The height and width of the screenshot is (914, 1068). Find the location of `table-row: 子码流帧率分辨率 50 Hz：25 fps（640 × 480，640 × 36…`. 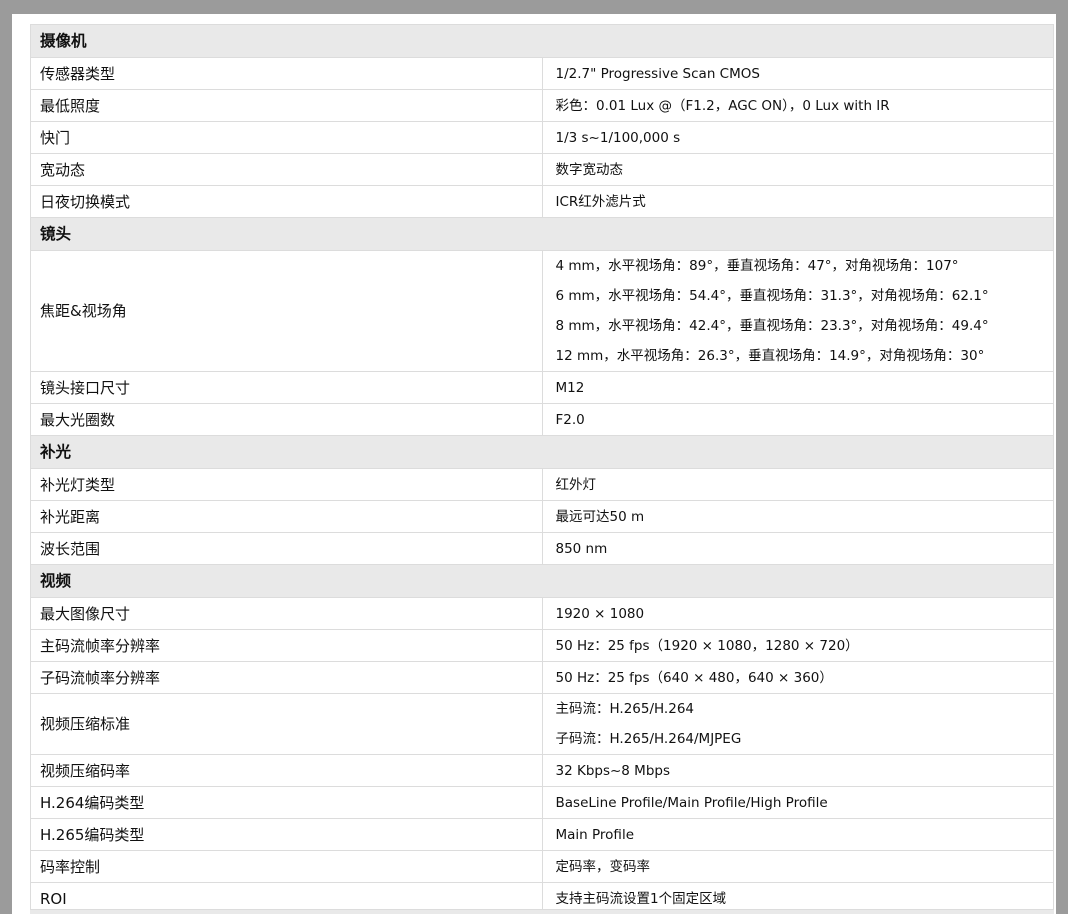

table-row: 子码流帧率分辨率 50 Hz：25 fps（640 × 480，640 × 36… is located at coordinates (542, 677).